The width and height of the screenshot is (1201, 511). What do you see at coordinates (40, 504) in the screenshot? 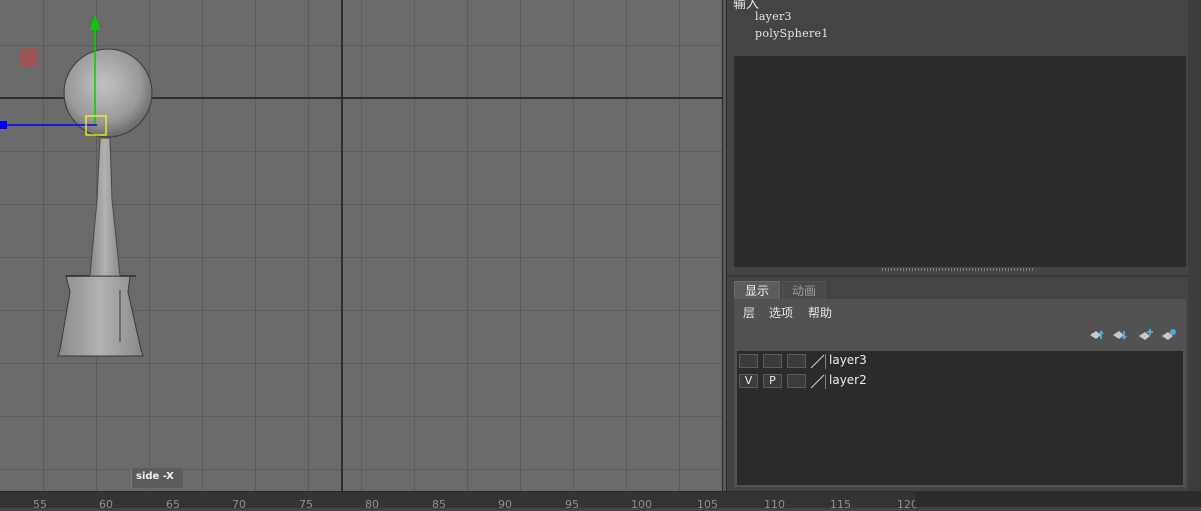
I see `timeline-tick: 55` at bounding box center [40, 504].